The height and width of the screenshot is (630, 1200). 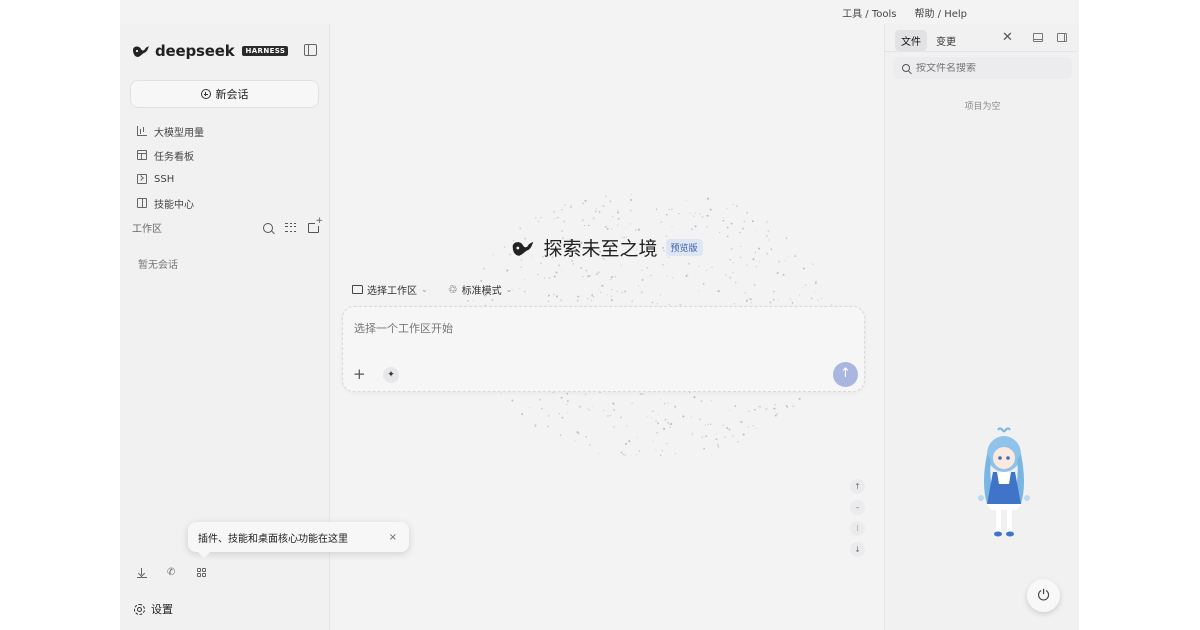 I want to click on sidebar-item-usage: 大模型用量, so click(x=170, y=131).